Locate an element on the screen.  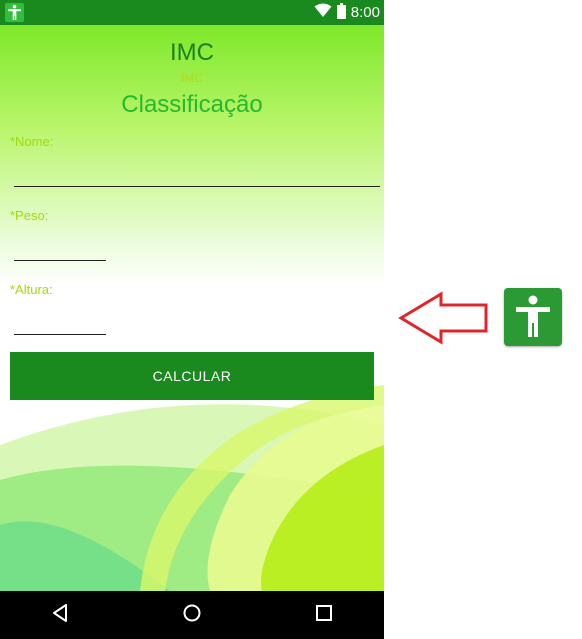
classification-heading: Classificação is located at coordinates (192, 104).